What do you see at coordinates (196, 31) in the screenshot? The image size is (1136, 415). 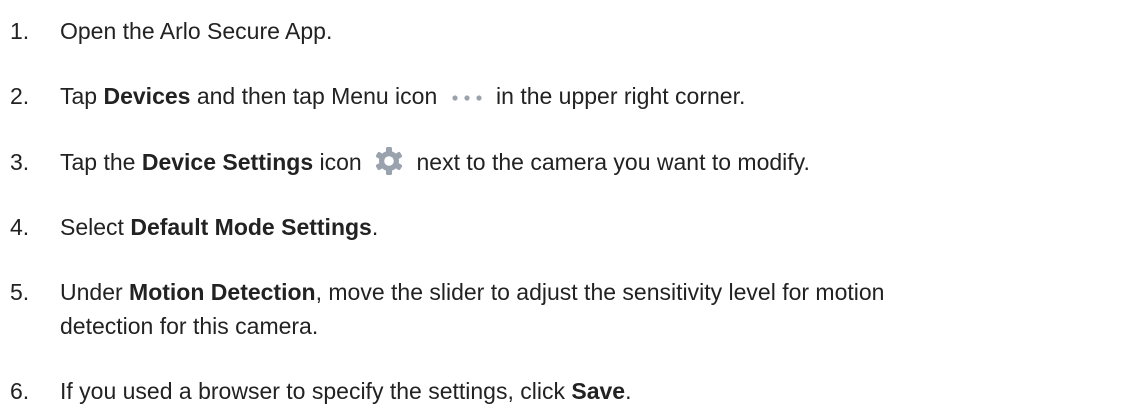 I see `step-text: Open the Arlo Secure App.` at bounding box center [196, 31].